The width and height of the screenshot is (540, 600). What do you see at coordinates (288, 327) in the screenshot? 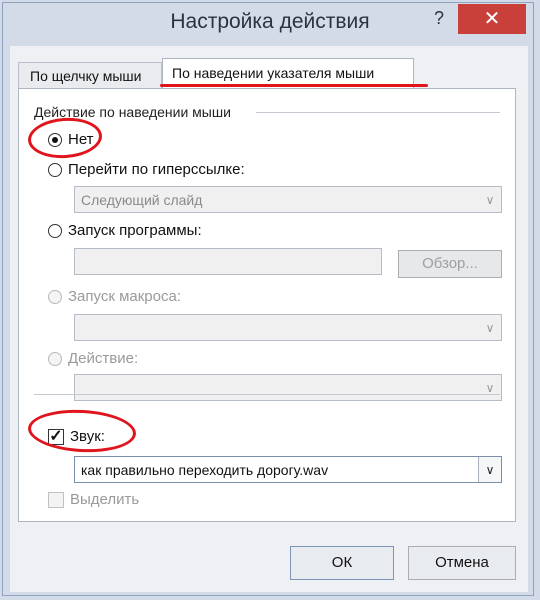
I see `macro-select: ∨` at bounding box center [288, 327].